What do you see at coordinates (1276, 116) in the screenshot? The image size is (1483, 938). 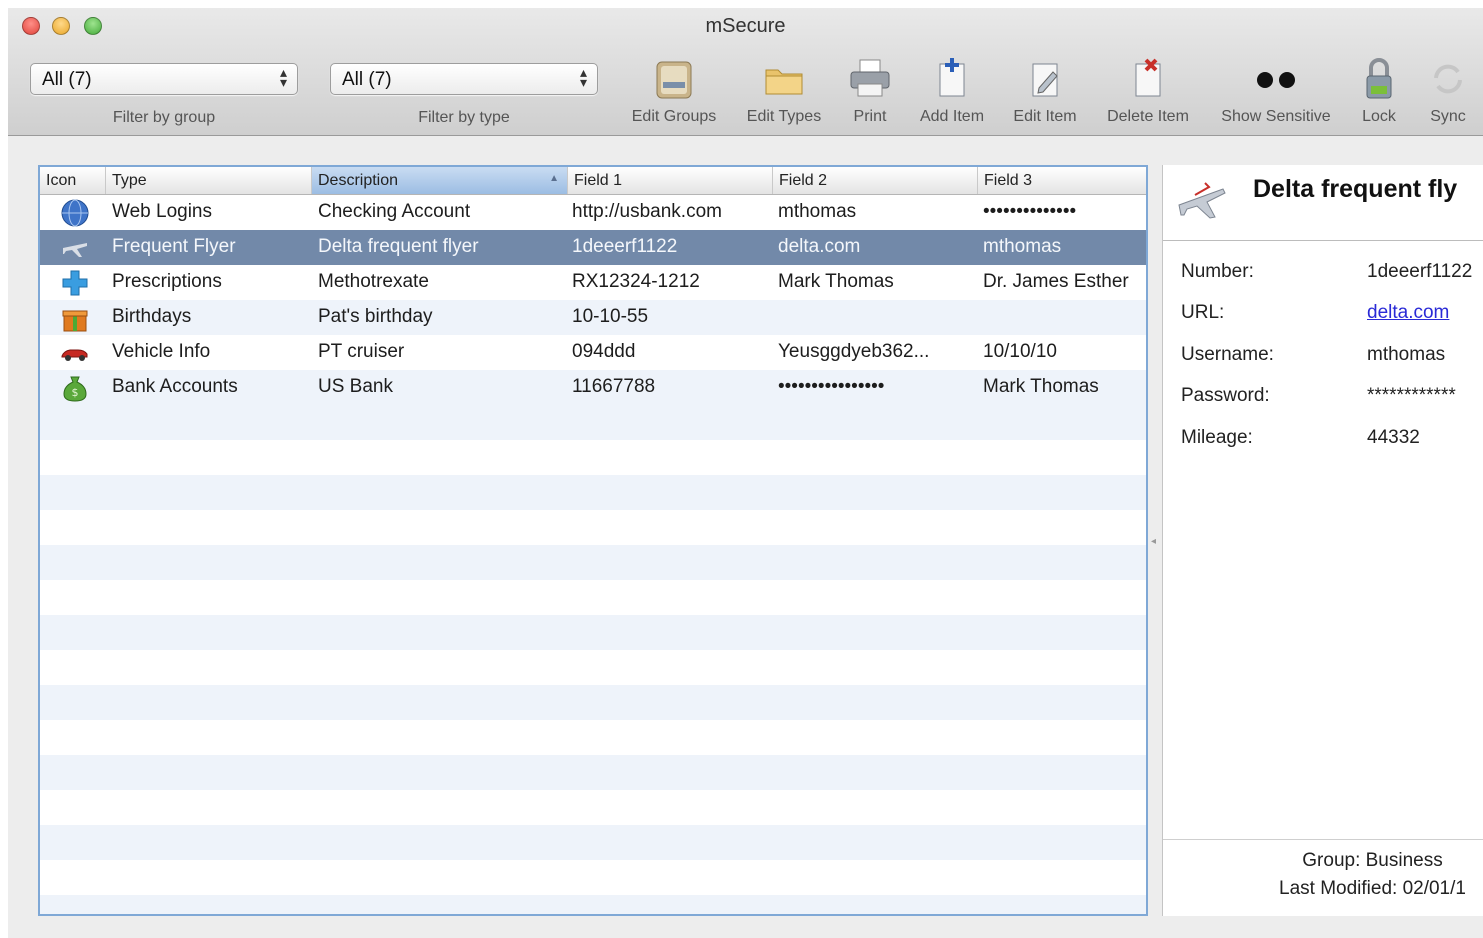 I see `show-sensitive-label: Show Sensitive` at bounding box center [1276, 116].